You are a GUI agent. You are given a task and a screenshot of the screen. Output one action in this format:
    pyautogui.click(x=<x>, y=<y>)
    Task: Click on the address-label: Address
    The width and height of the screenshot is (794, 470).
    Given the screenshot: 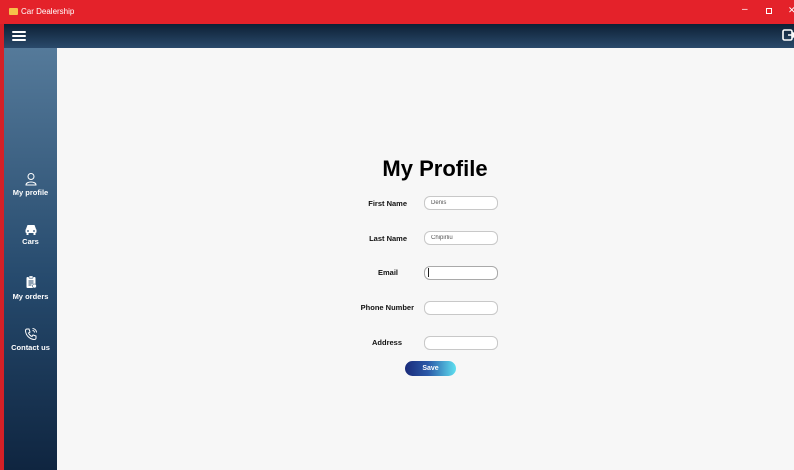 What is the action you would take?
    pyautogui.click(x=386, y=342)
    